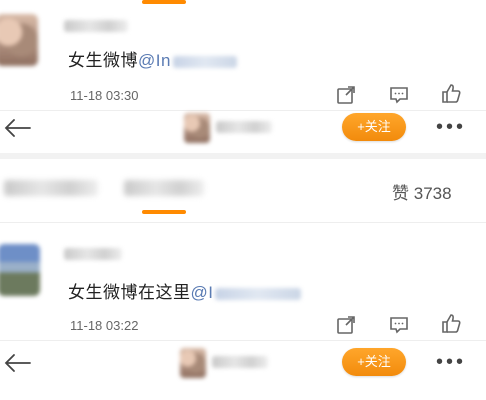  I want to click on comment-text: 女生微博在这里@I, so click(185, 290).